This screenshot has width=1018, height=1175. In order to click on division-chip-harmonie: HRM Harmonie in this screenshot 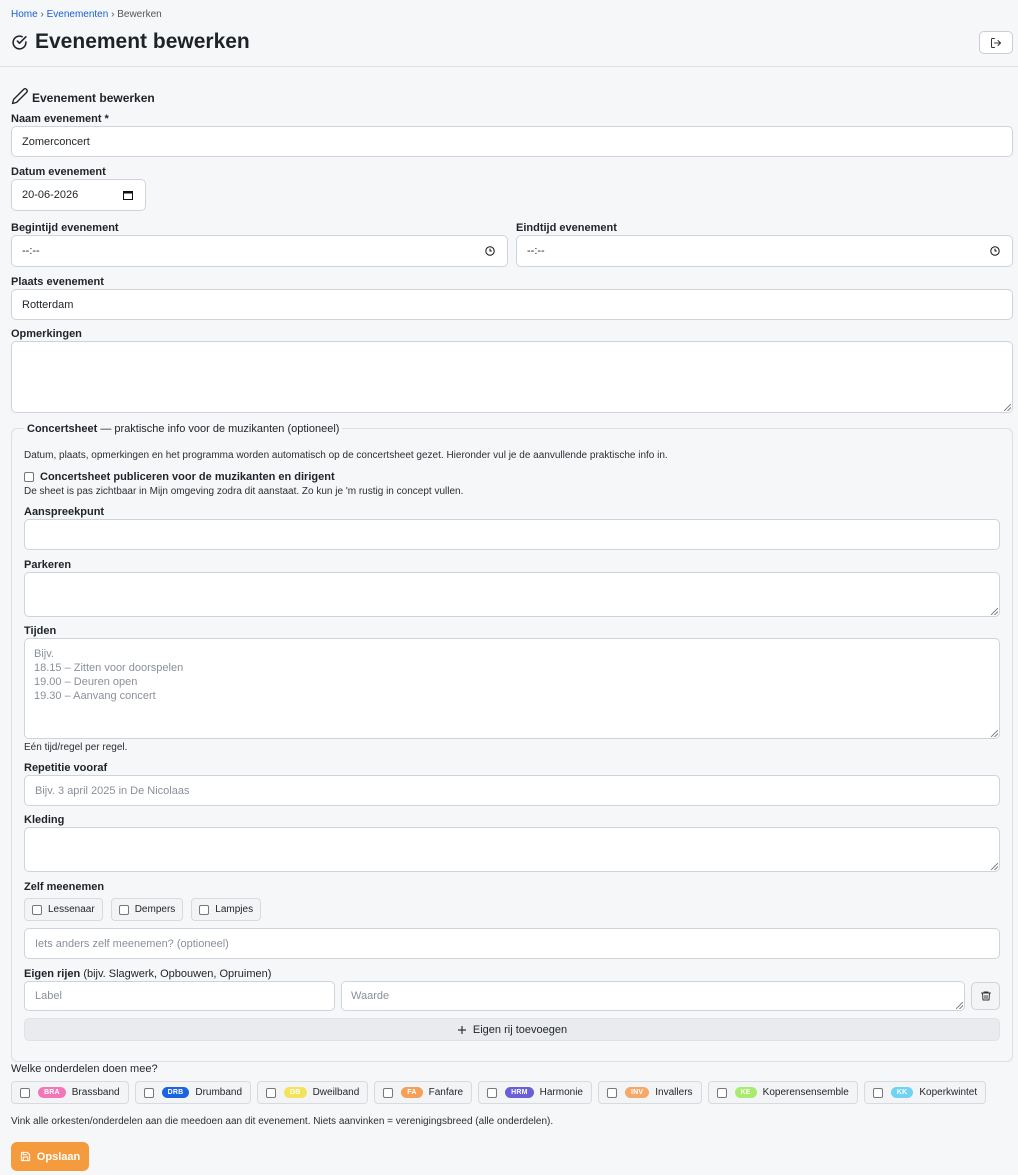, I will do `click(535, 1092)`.